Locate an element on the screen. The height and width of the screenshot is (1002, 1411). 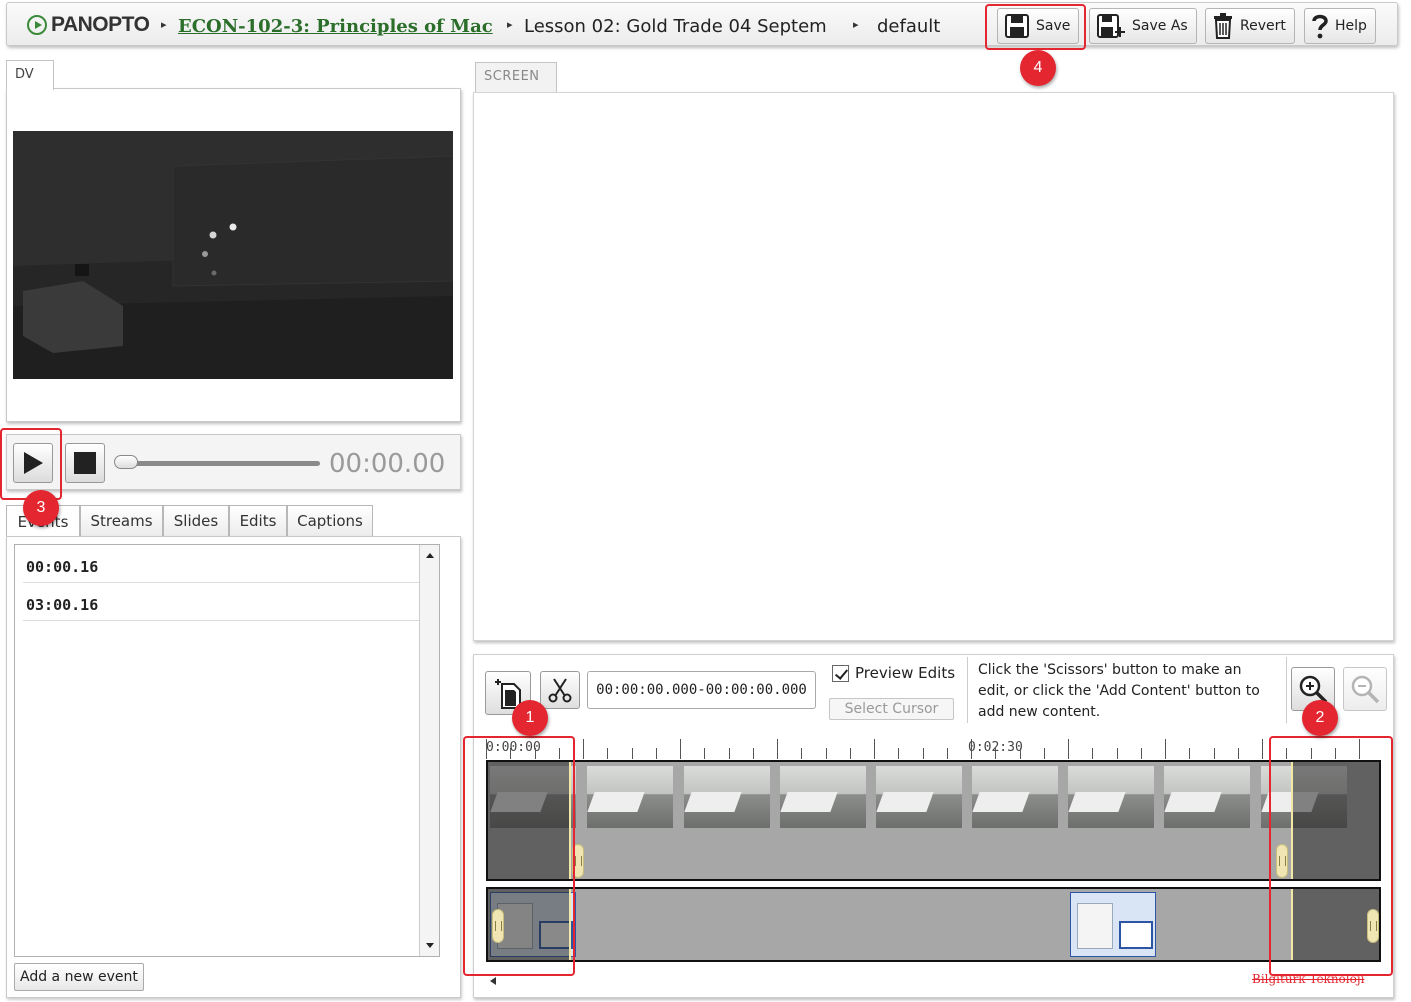
trim-handle-left is located at coordinates (498, 926).